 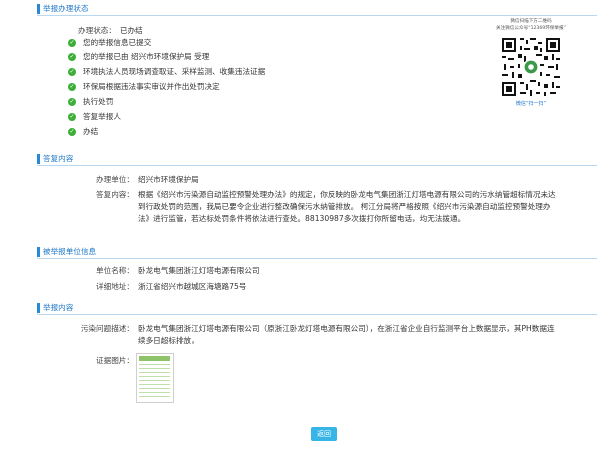 I want to click on section-header-reported-unit: 被举报单位信息, so click(x=317, y=252).